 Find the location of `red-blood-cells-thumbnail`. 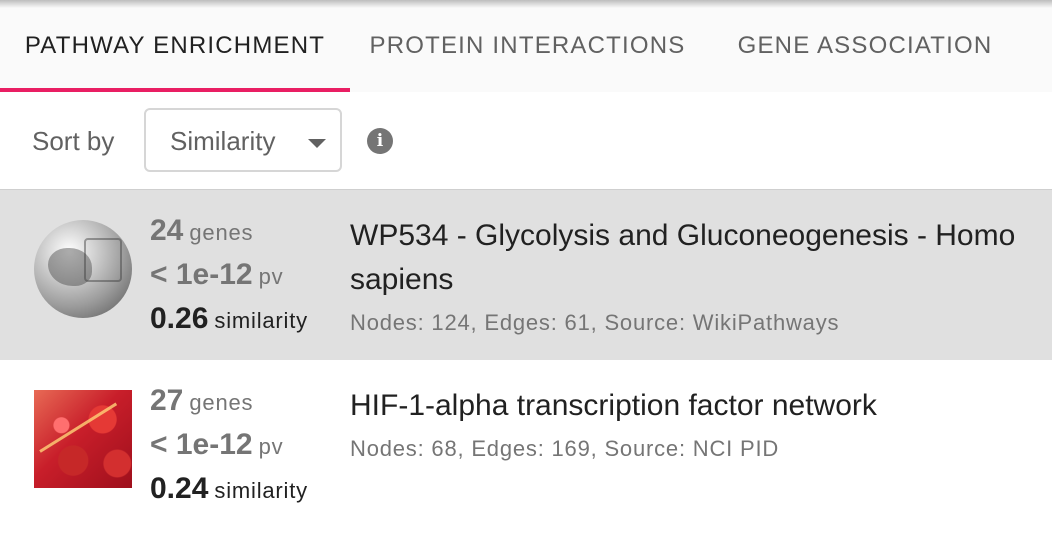

red-blood-cells-thumbnail is located at coordinates (83, 439).